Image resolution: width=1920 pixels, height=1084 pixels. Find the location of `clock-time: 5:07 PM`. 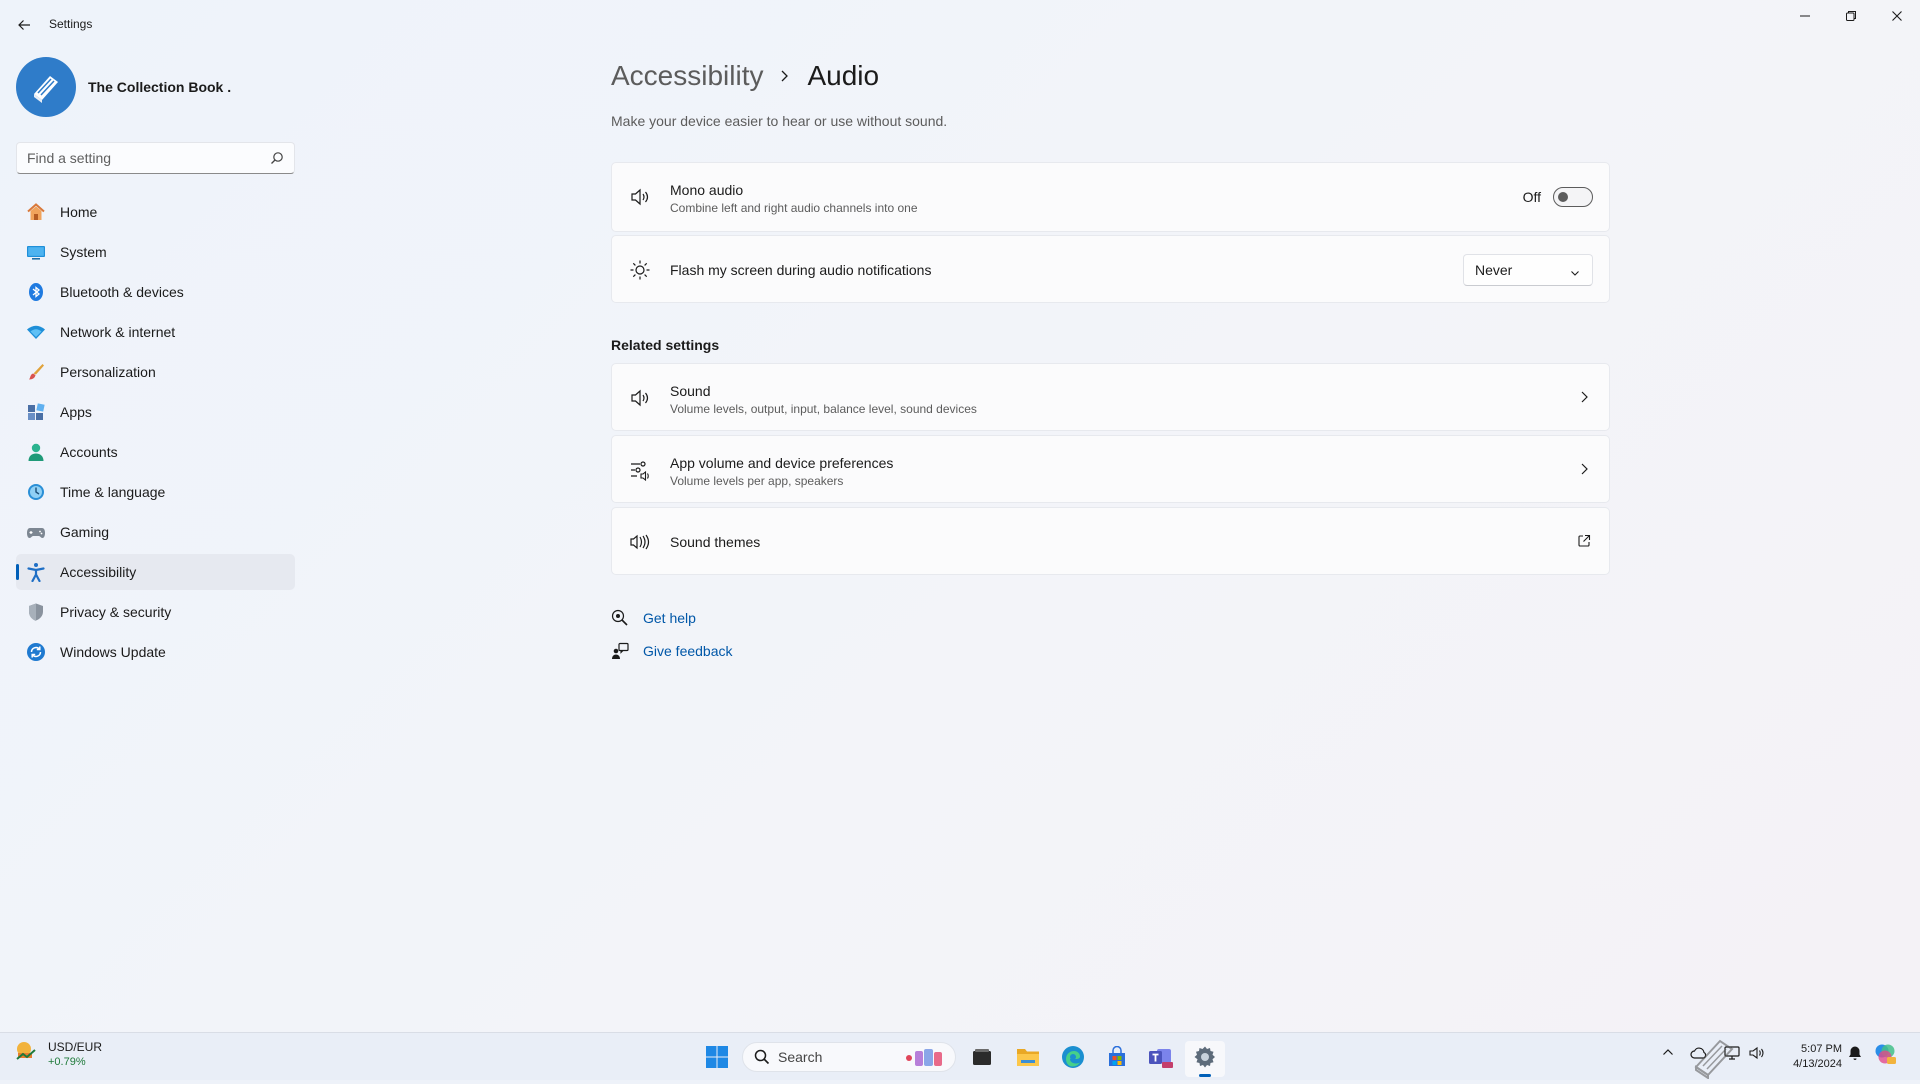

clock-time: 5:07 PM is located at coordinates (1821, 1049).